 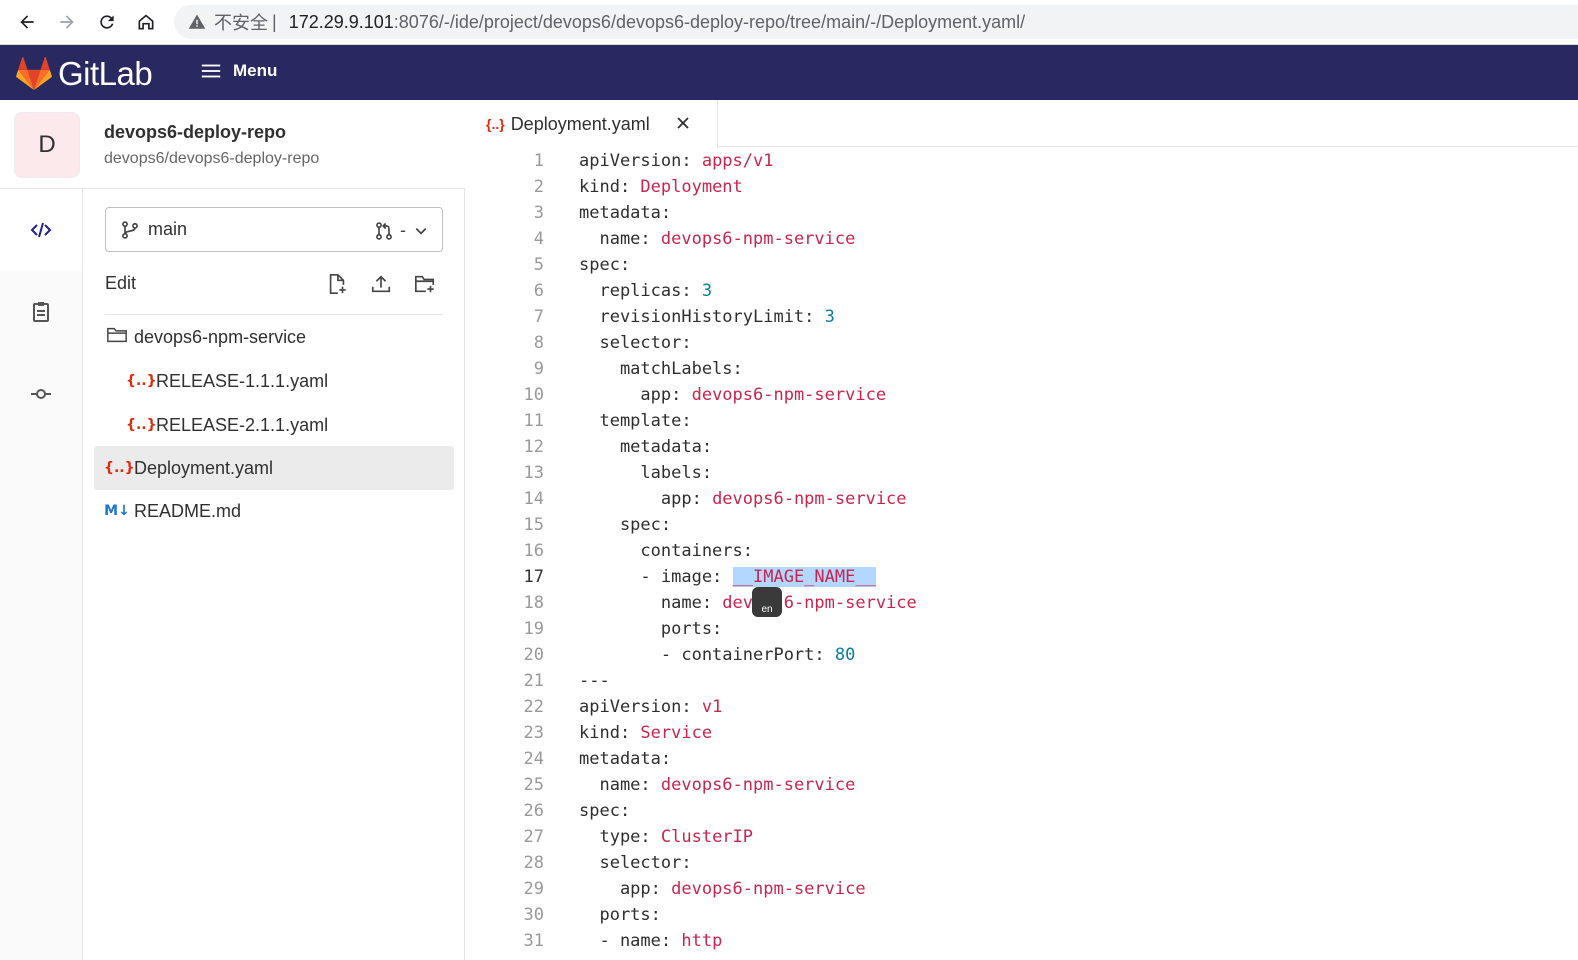 What do you see at coordinates (337, 284) in the screenshot?
I see `new-file-button` at bounding box center [337, 284].